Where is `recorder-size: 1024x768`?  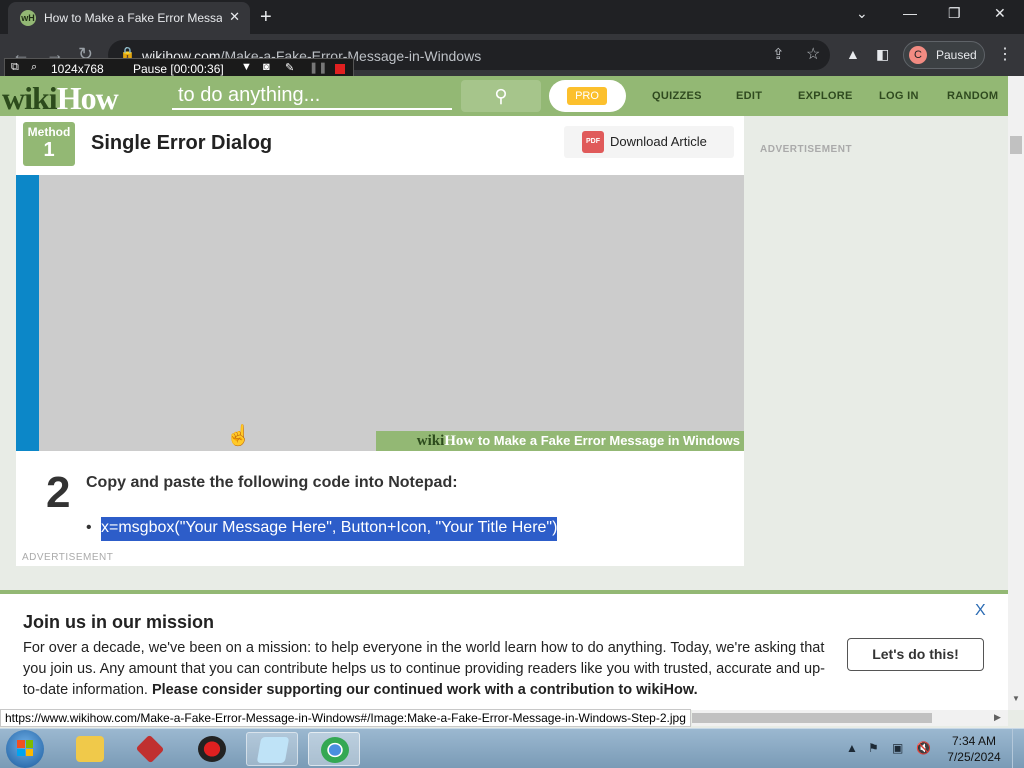 recorder-size: 1024x768 is located at coordinates (77, 69).